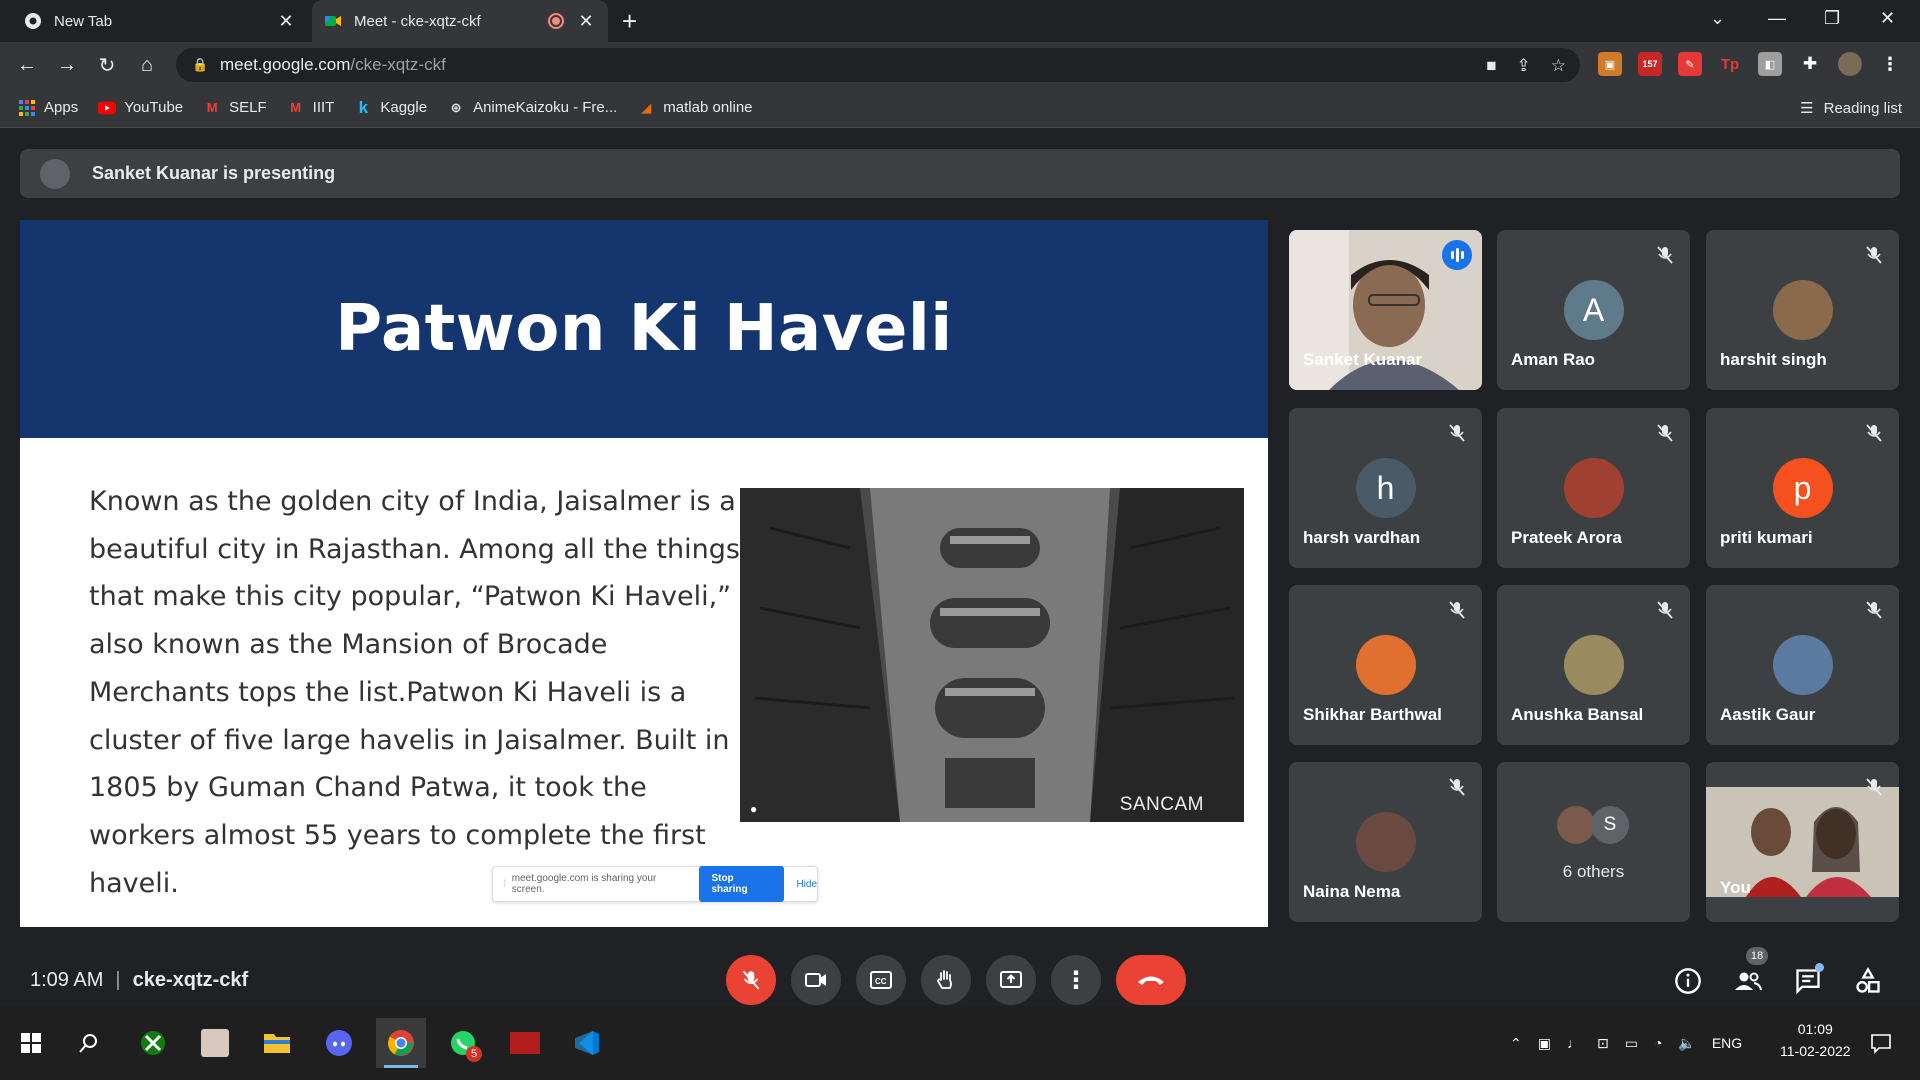  What do you see at coordinates (1658, 1043) in the screenshot?
I see `wifi-tray-icon: ◔` at bounding box center [1658, 1043].